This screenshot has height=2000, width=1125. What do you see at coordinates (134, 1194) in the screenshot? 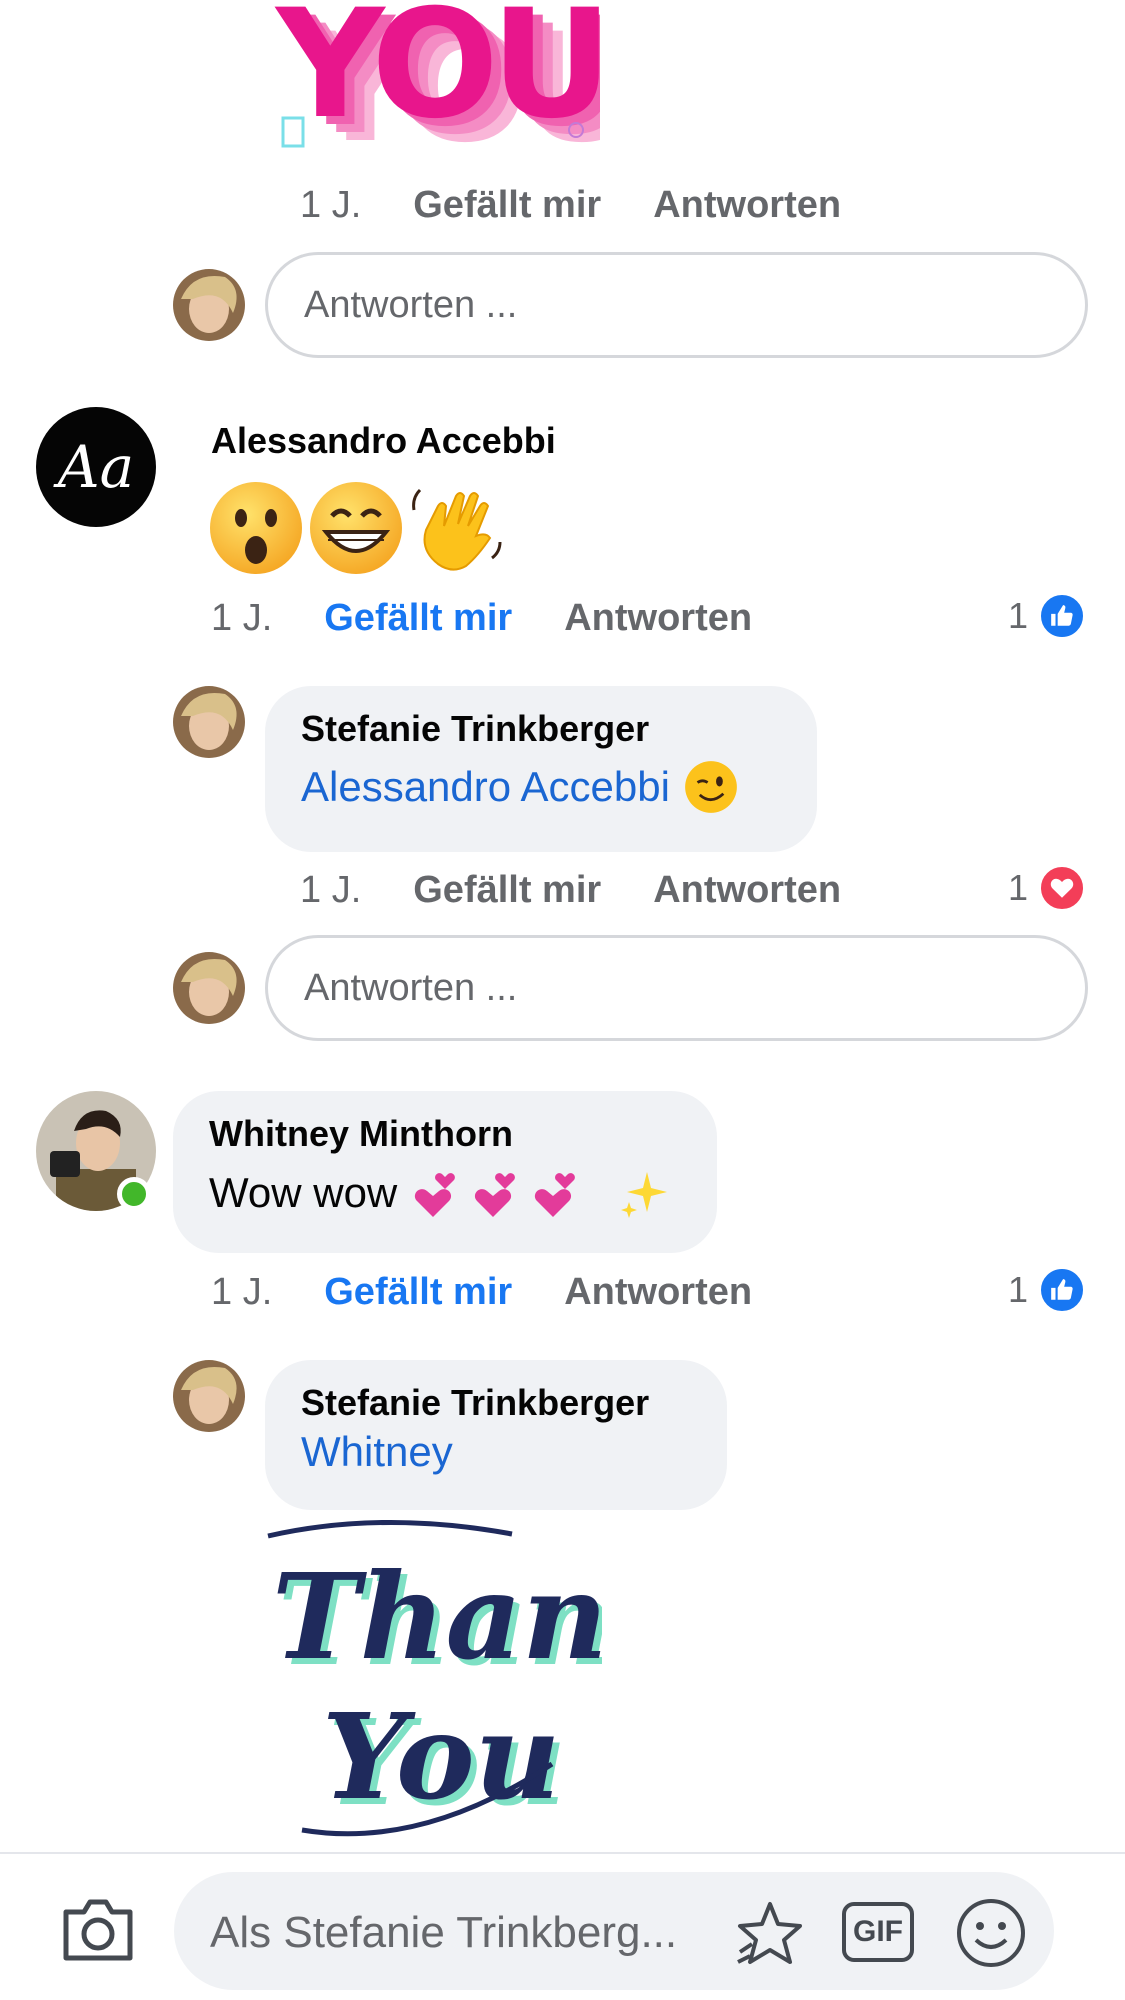
I see `online-status-dot` at bounding box center [134, 1194].